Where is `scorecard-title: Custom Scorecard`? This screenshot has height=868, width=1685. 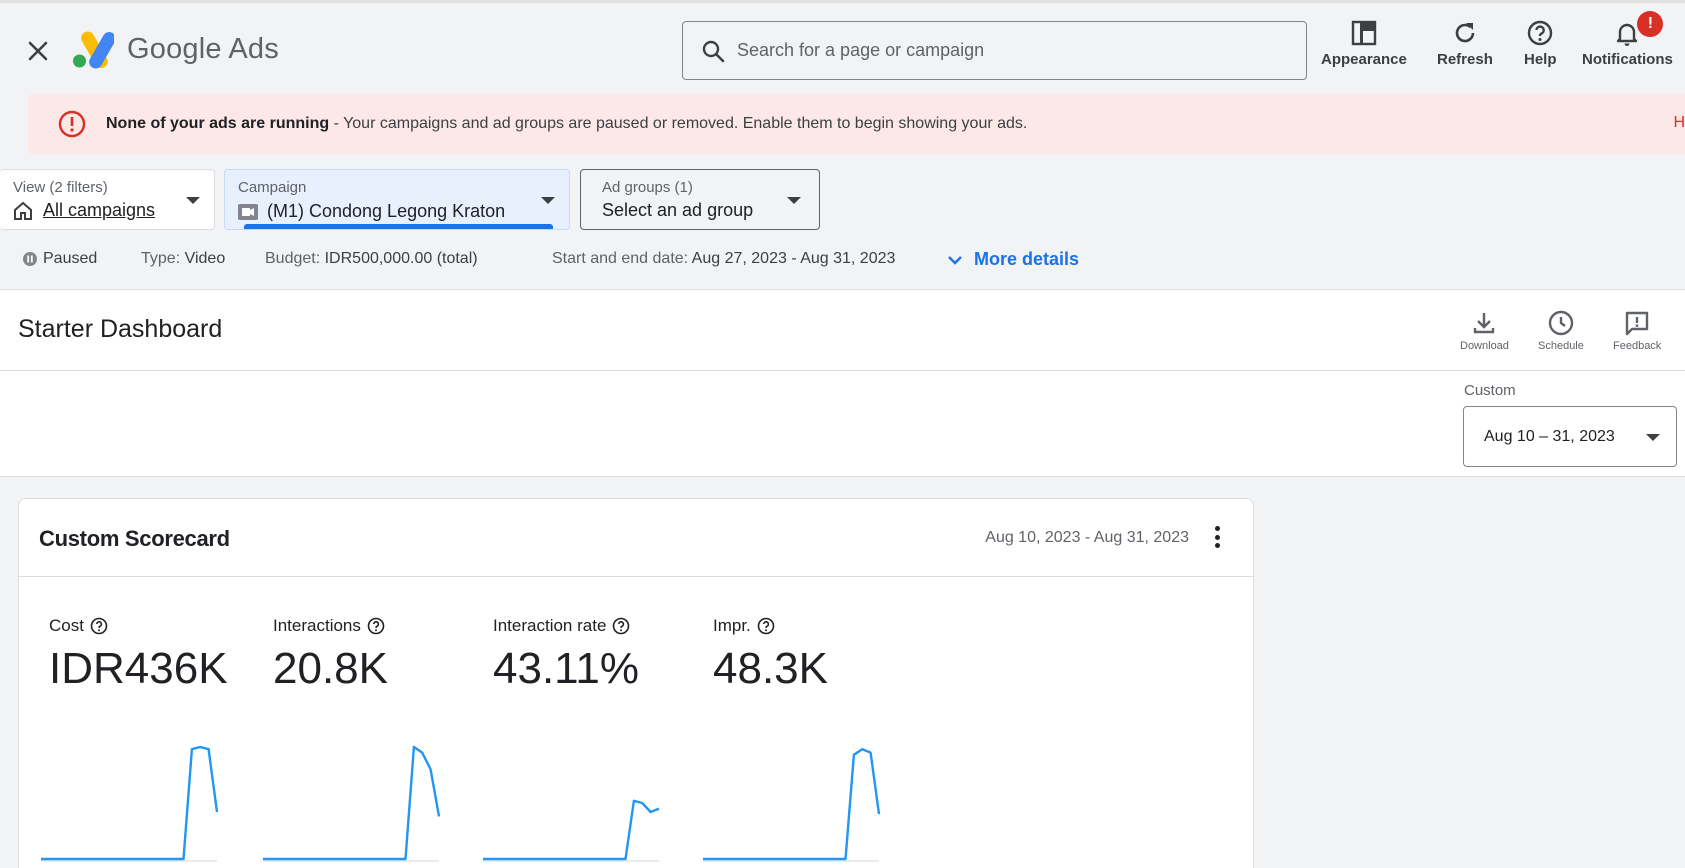
scorecard-title: Custom Scorecard is located at coordinates (134, 538).